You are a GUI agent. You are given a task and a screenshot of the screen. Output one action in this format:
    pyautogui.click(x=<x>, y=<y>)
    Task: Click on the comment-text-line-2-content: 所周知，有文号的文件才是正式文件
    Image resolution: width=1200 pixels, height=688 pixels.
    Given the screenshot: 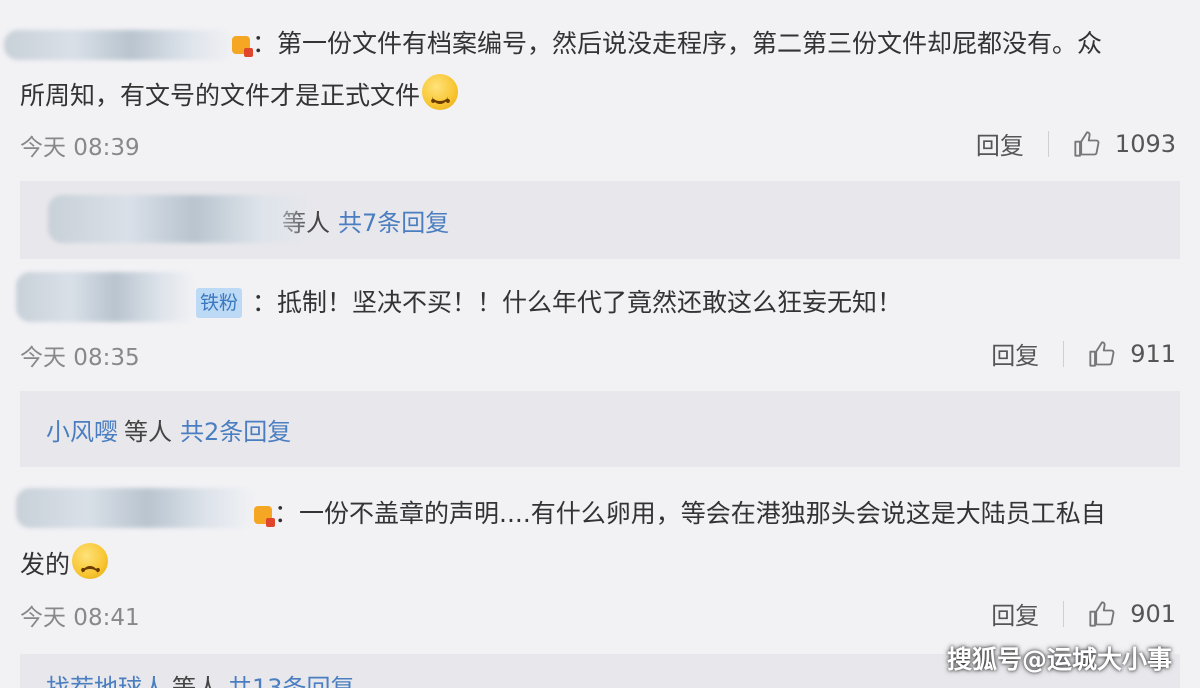 What is the action you would take?
    pyautogui.click(x=220, y=95)
    